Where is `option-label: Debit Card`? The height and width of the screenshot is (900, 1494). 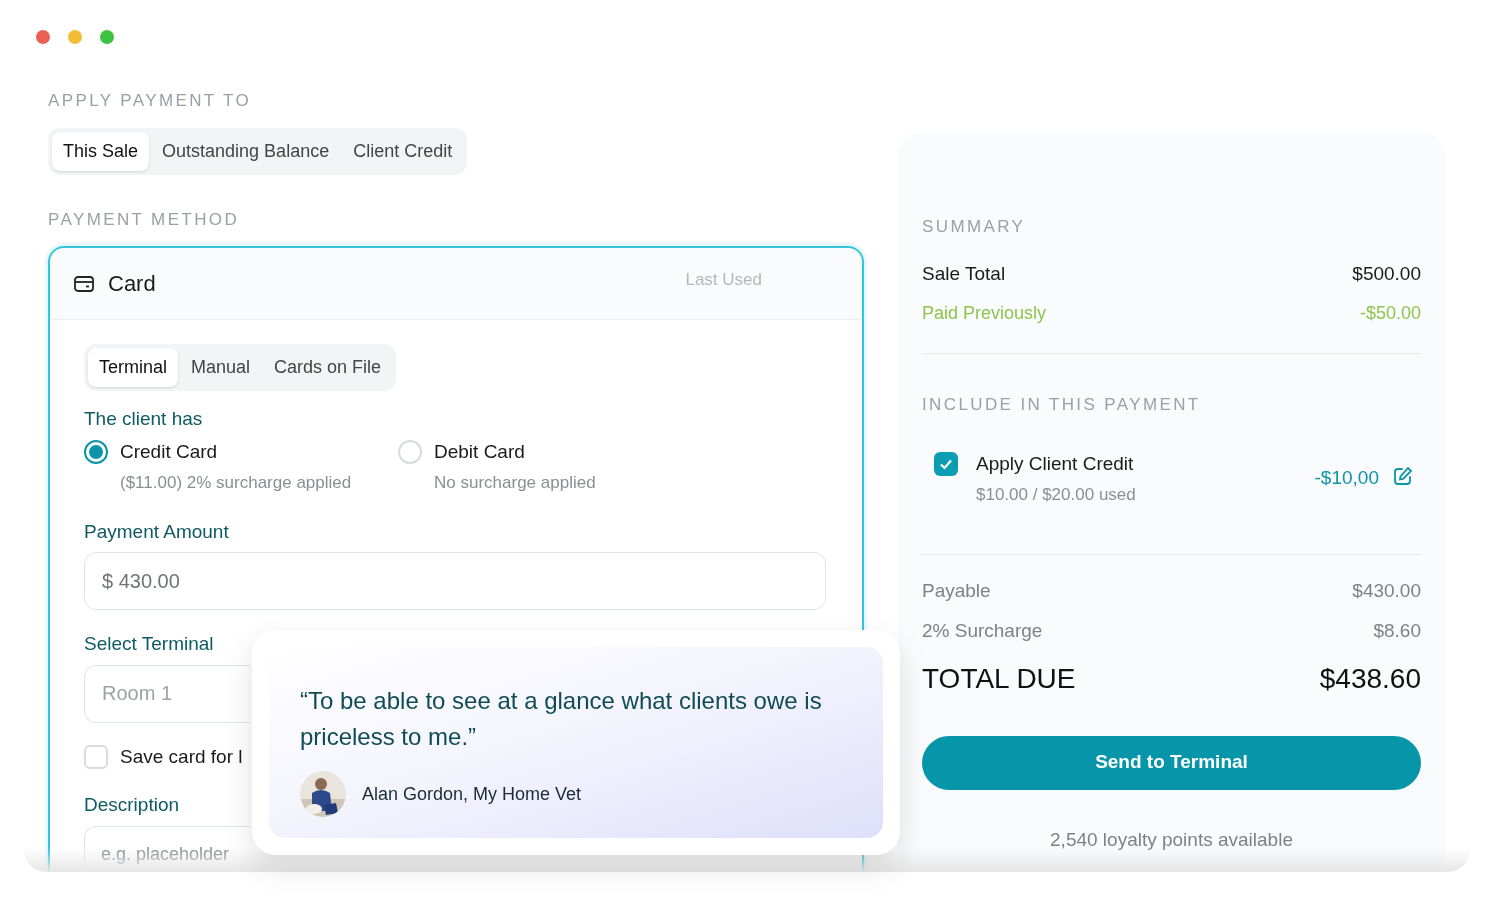
option-label: Debit Card is located at coordinates (480, 451).